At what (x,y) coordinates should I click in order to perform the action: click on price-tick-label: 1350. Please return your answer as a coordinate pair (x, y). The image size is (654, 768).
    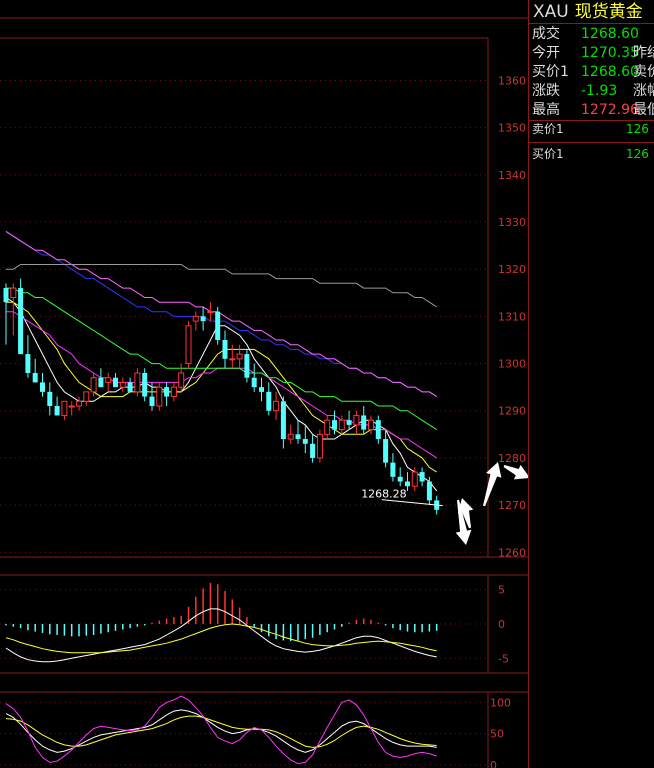
    Looking at the image, I should click on (512, 128).